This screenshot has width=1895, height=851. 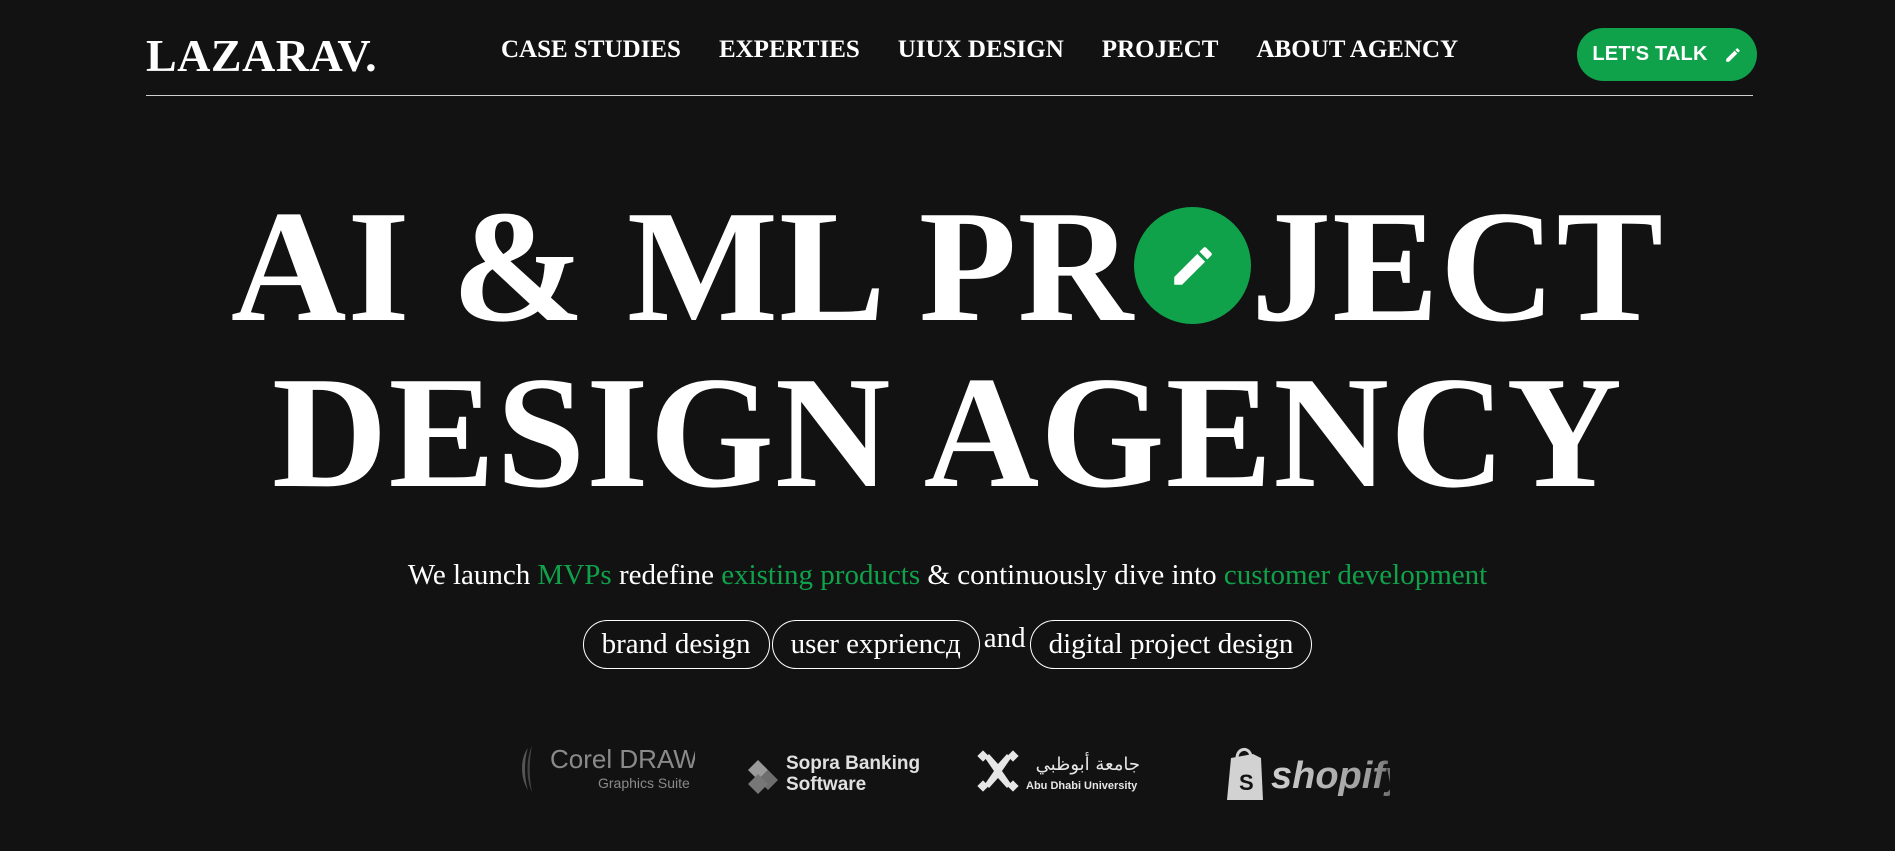 I want to click on nav-about-agency: ABOUT AGENCY, so click(x=1357, y=50).